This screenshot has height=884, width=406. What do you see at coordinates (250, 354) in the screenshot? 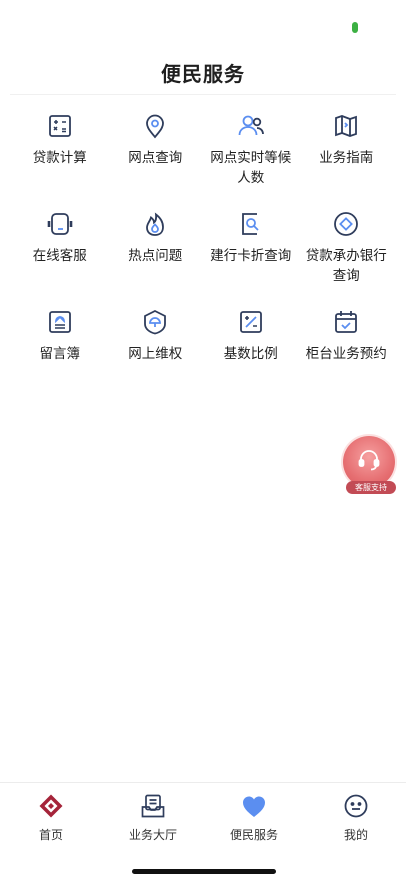
I see `service-label: 基数比例` at bounding box center [250, 354].